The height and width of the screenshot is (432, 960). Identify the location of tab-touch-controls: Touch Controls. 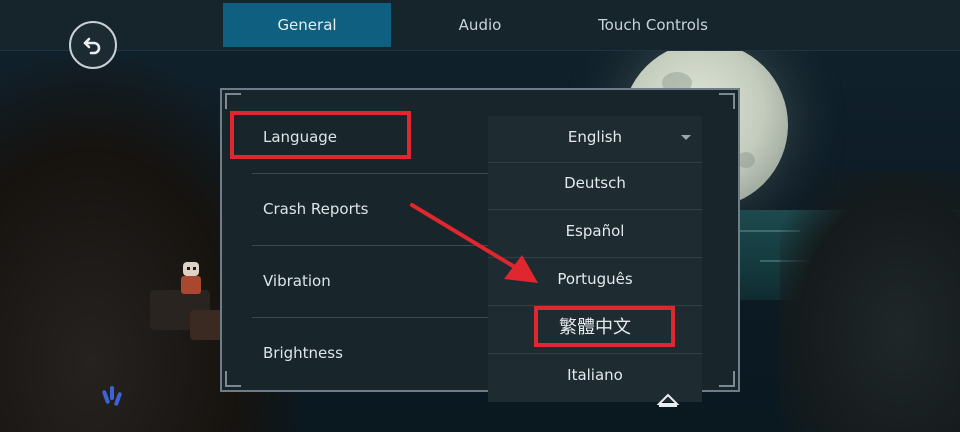
(653, 25).